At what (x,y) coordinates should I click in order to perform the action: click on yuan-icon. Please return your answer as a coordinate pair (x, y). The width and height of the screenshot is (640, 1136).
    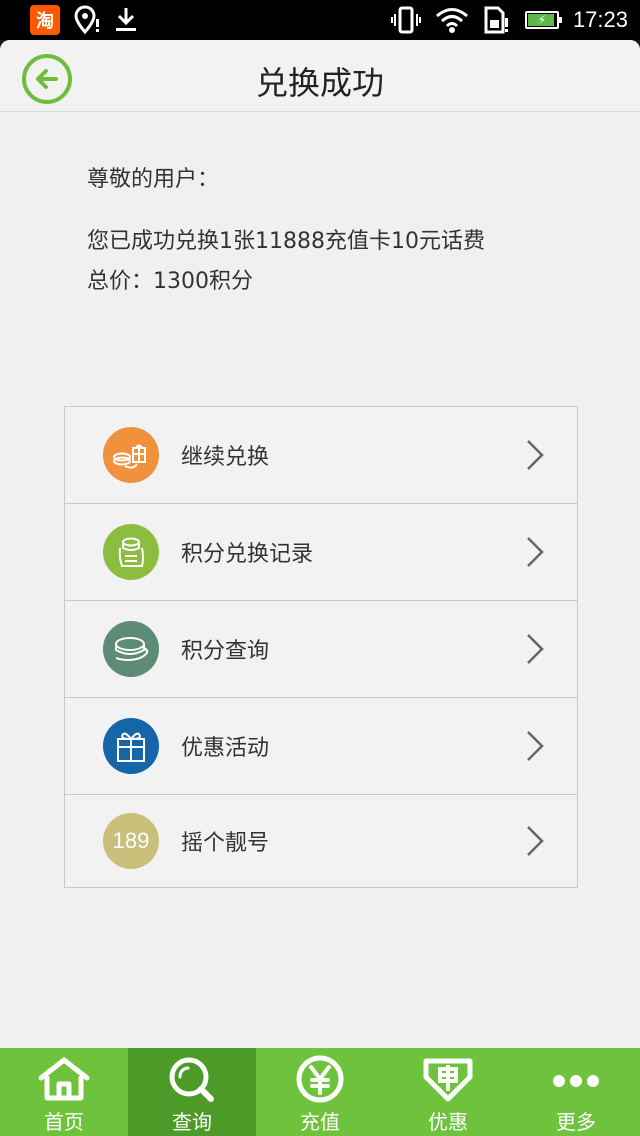
    Looking at the image, I should click on (320, 1079).